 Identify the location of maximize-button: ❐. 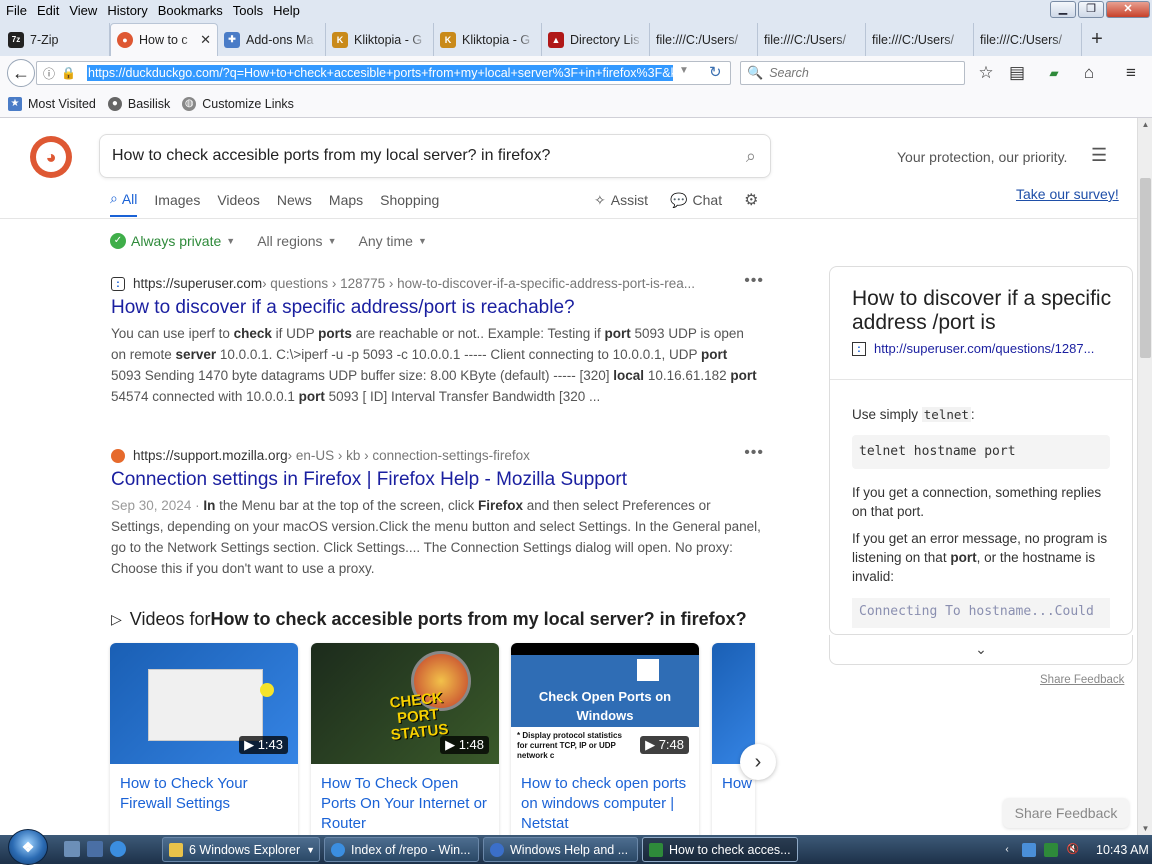
(1091, 9).